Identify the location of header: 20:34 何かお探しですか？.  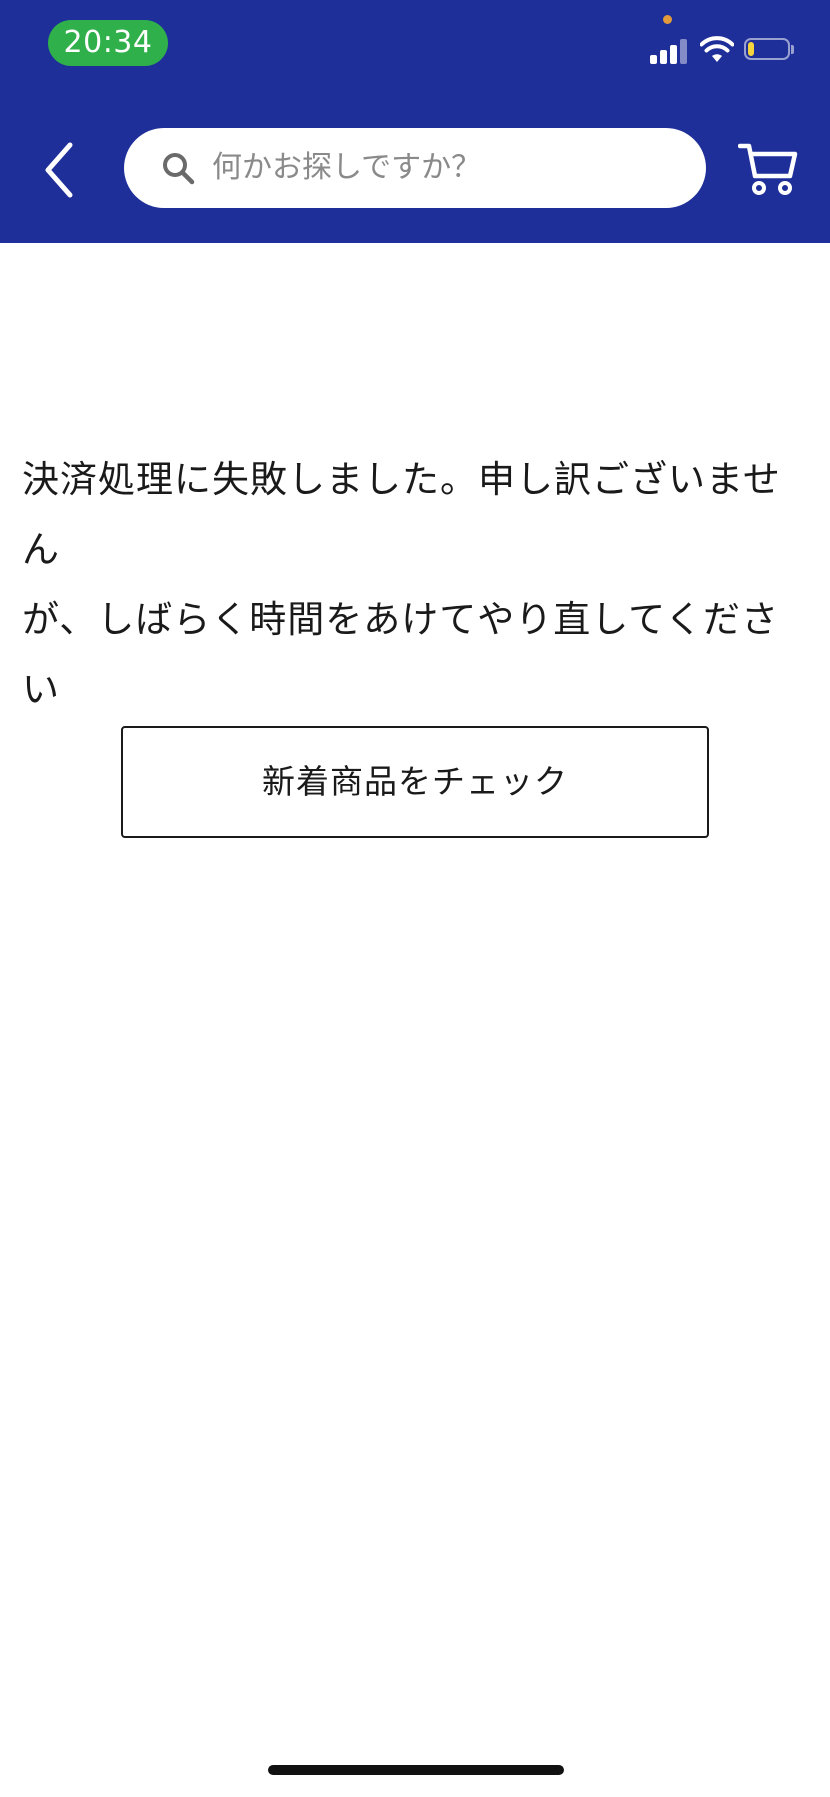
(415, 121).